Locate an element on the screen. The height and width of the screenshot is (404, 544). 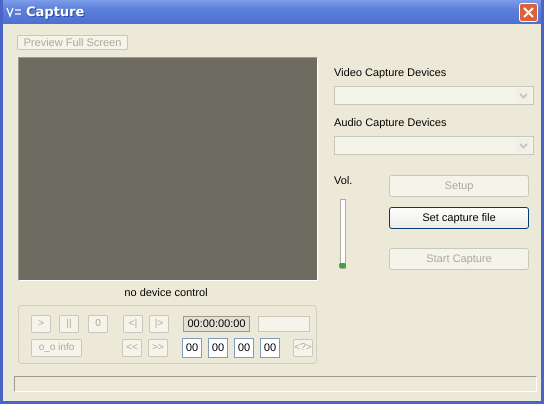
close-icon is located at coordinates (528, 12).